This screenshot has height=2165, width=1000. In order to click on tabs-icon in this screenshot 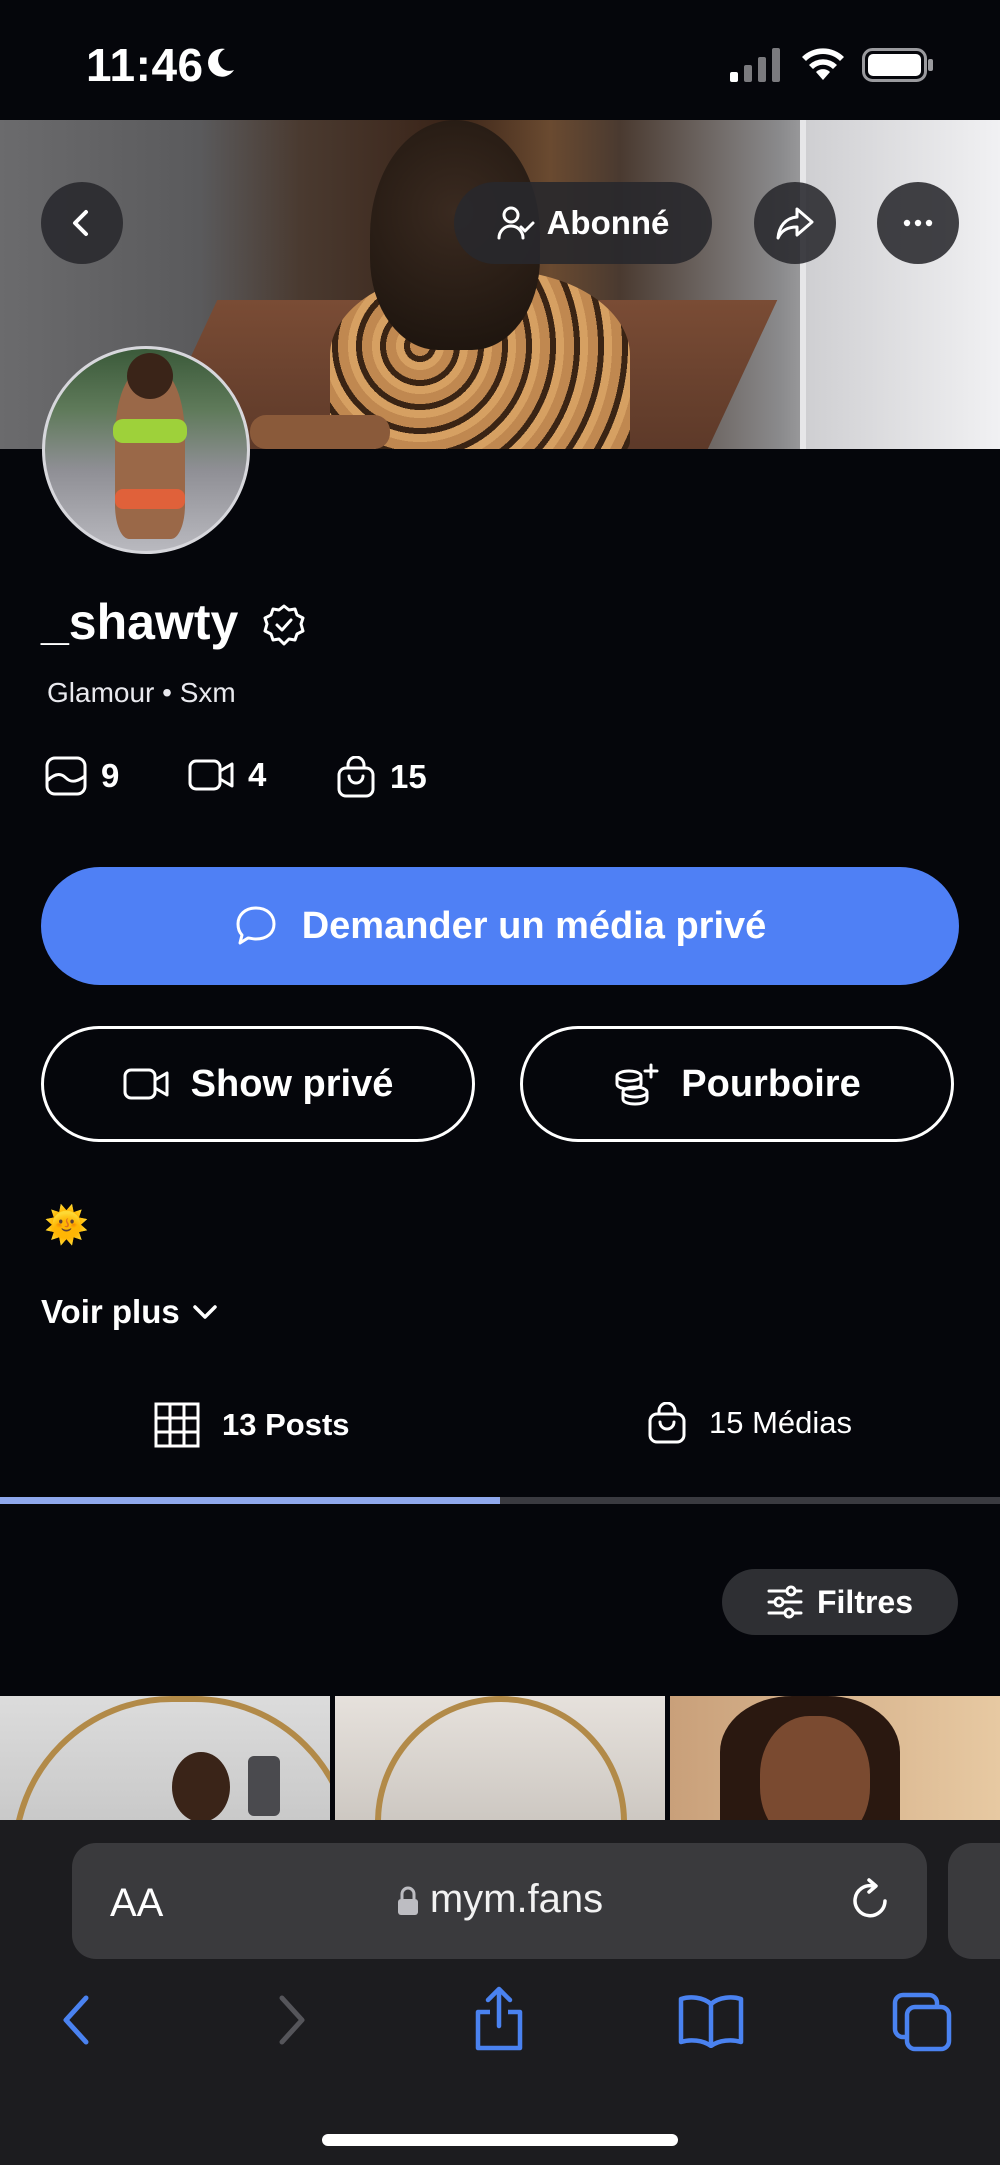, I will do `click(922, 2022)`.